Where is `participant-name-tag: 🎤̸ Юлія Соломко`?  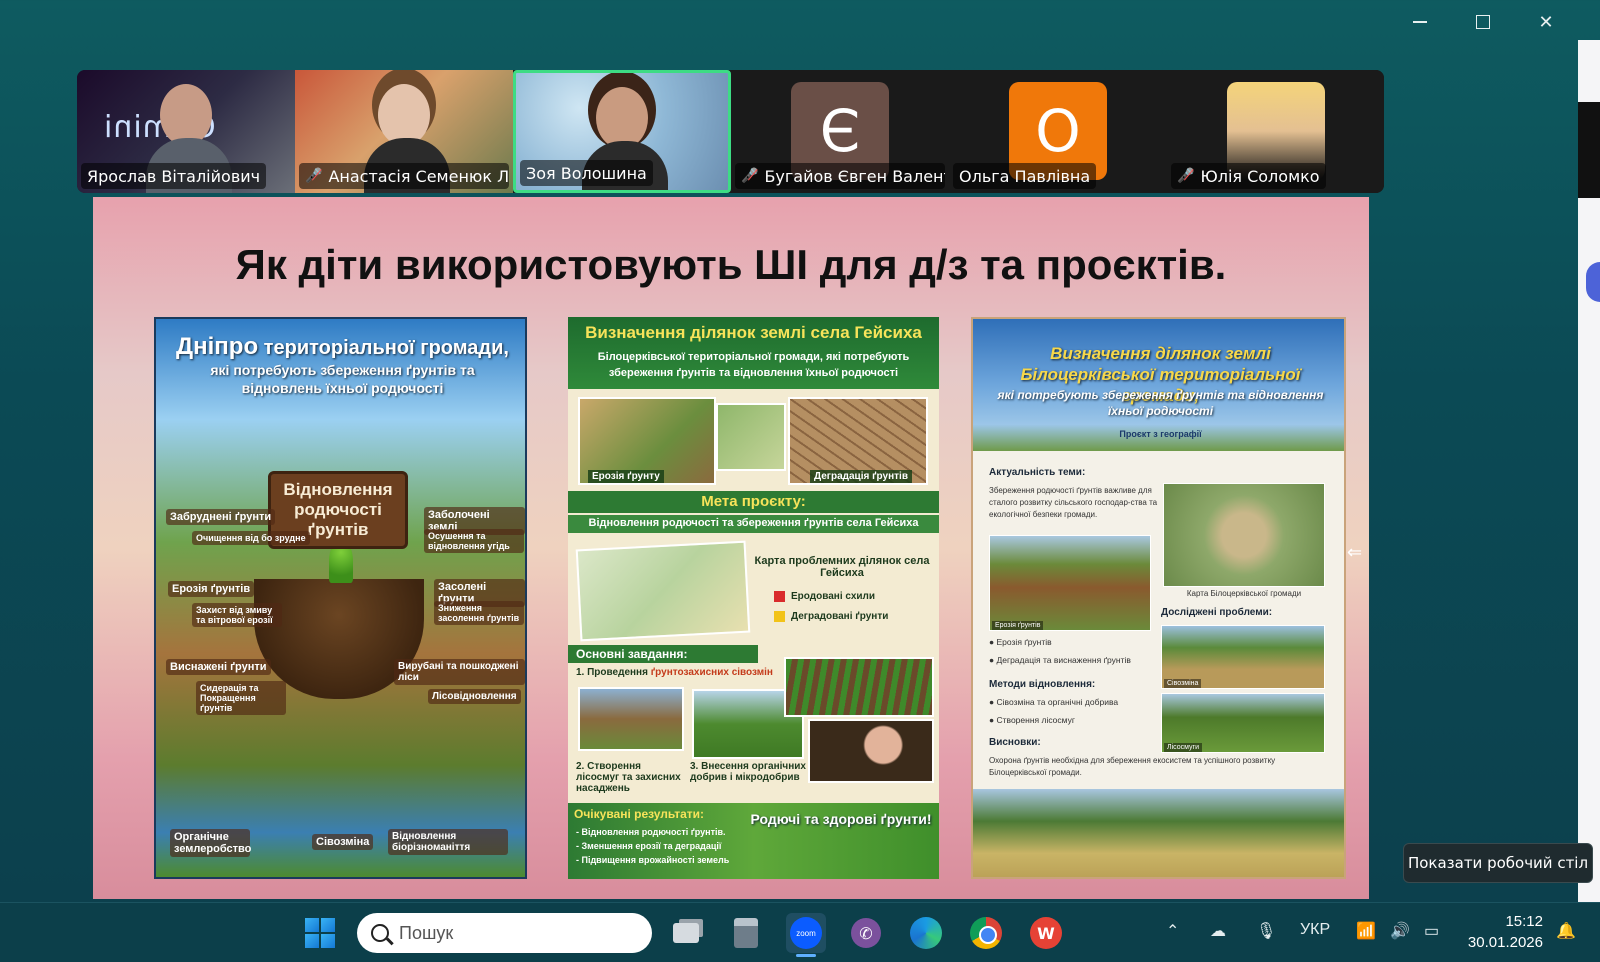 participant-name-tag: 🎤̸ Юлія Соломко is located at coordinates (1248, 176).